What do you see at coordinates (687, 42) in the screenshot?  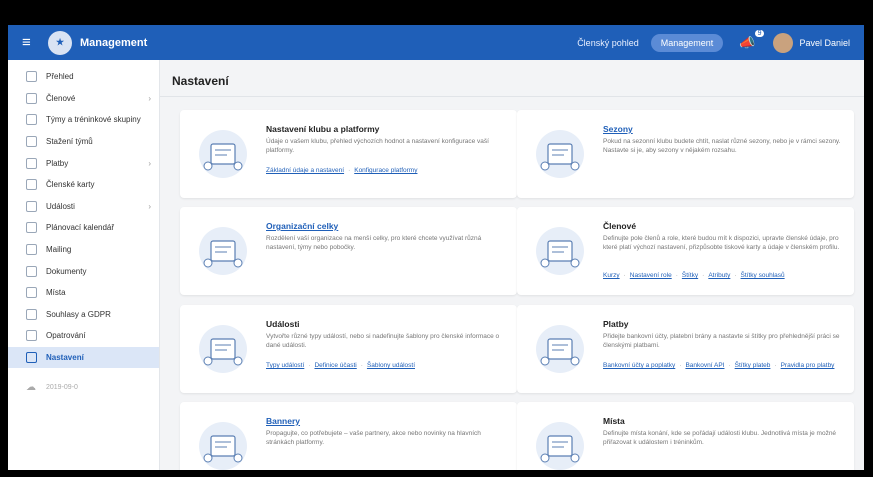 I see `management-pill: Management` at bounding box center [687, 42].